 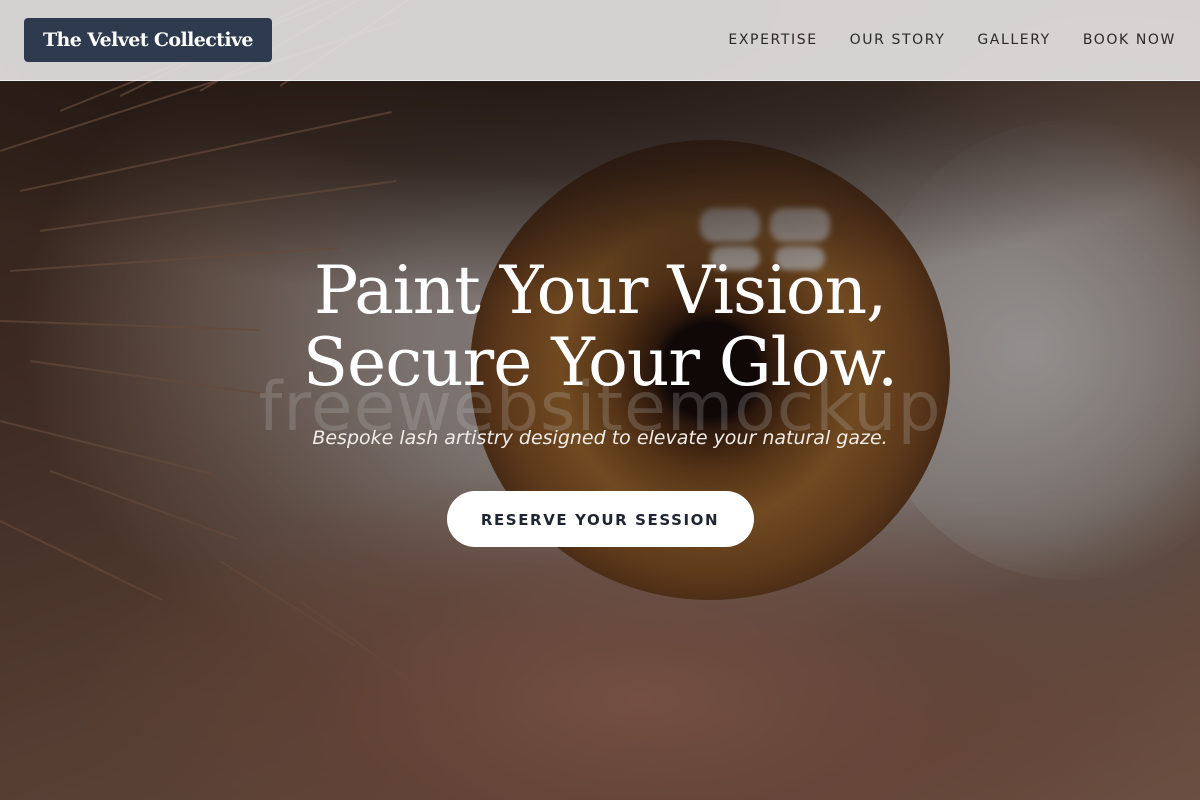 I want to click on hero-title-line-1: Paint Your Vision,, so click(x=600, y=290).